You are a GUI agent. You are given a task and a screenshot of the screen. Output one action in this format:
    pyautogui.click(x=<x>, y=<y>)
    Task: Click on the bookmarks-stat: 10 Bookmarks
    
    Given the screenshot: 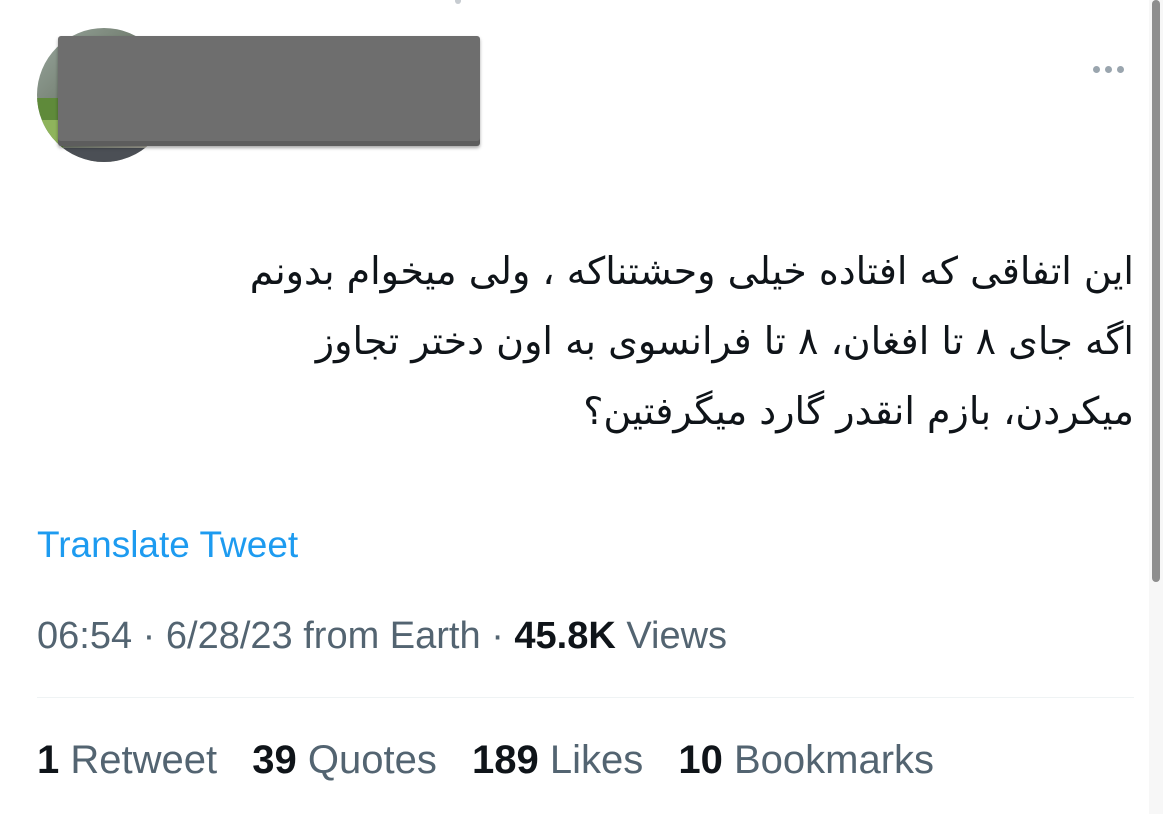 What is the action you would take?
    pyautogui.click(x=806, y=760)
    